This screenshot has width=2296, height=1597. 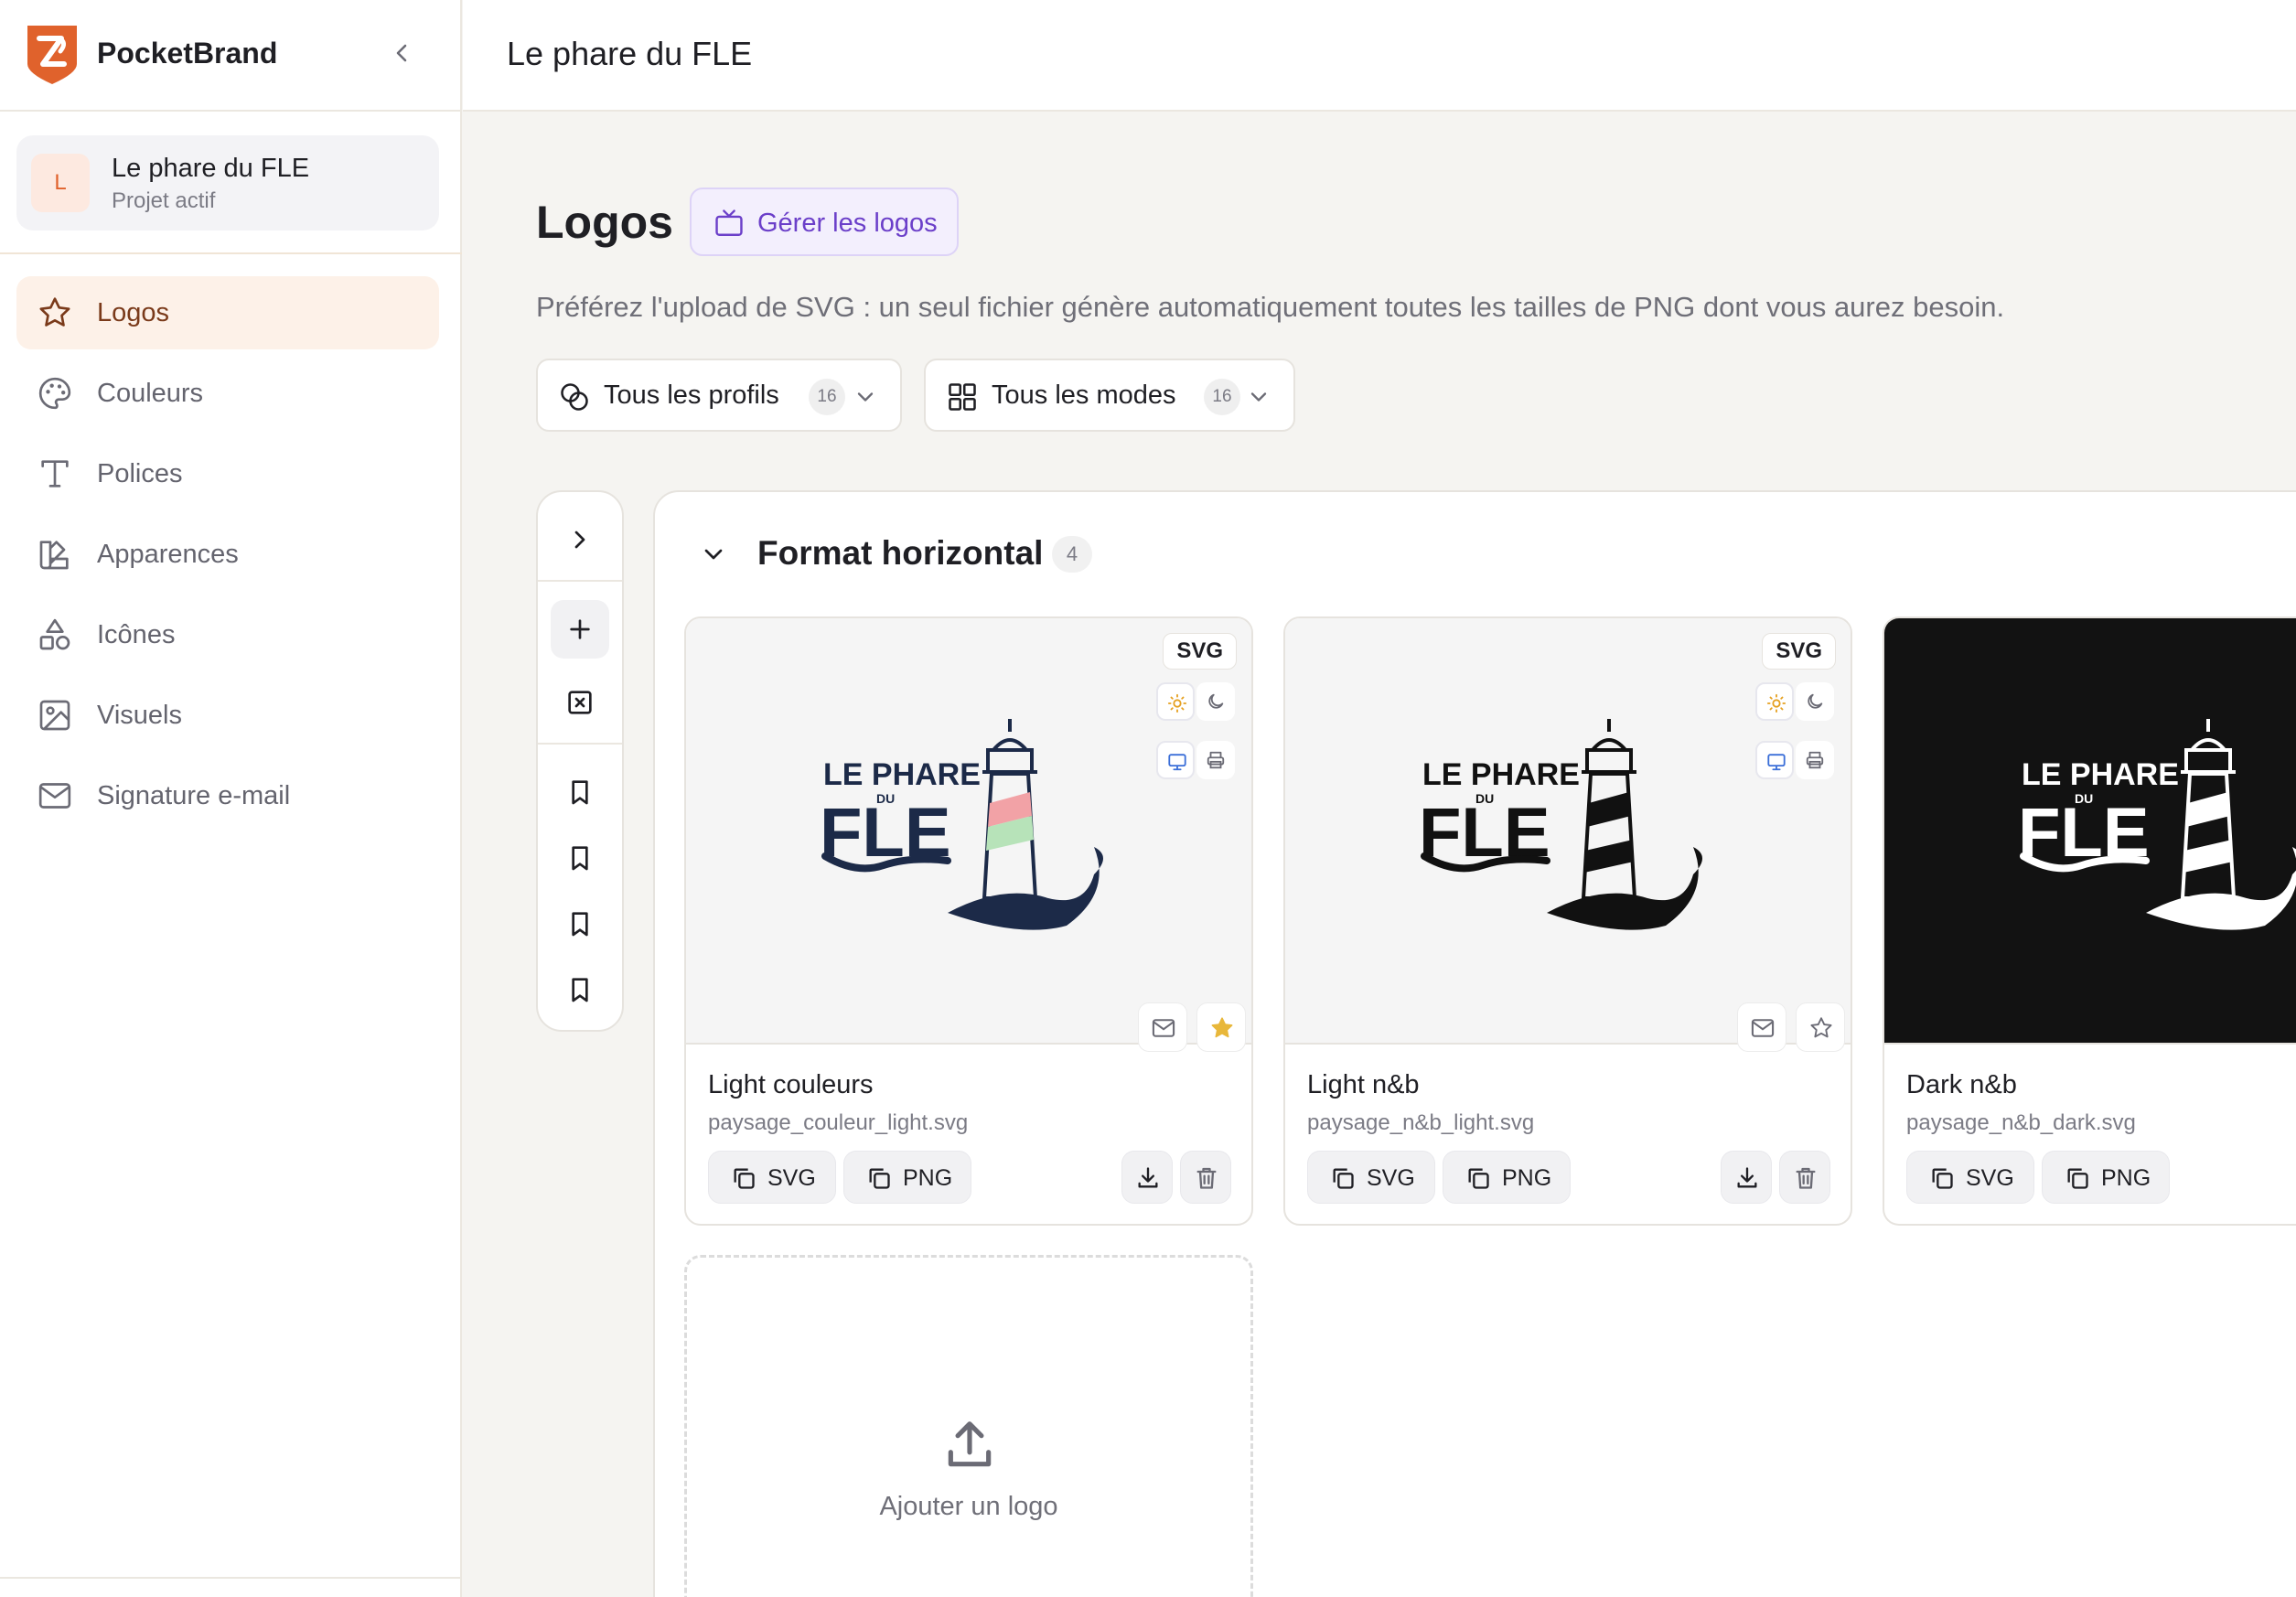 I want to click on pocketbrand-logo-icon, so click(x=52, y=55).